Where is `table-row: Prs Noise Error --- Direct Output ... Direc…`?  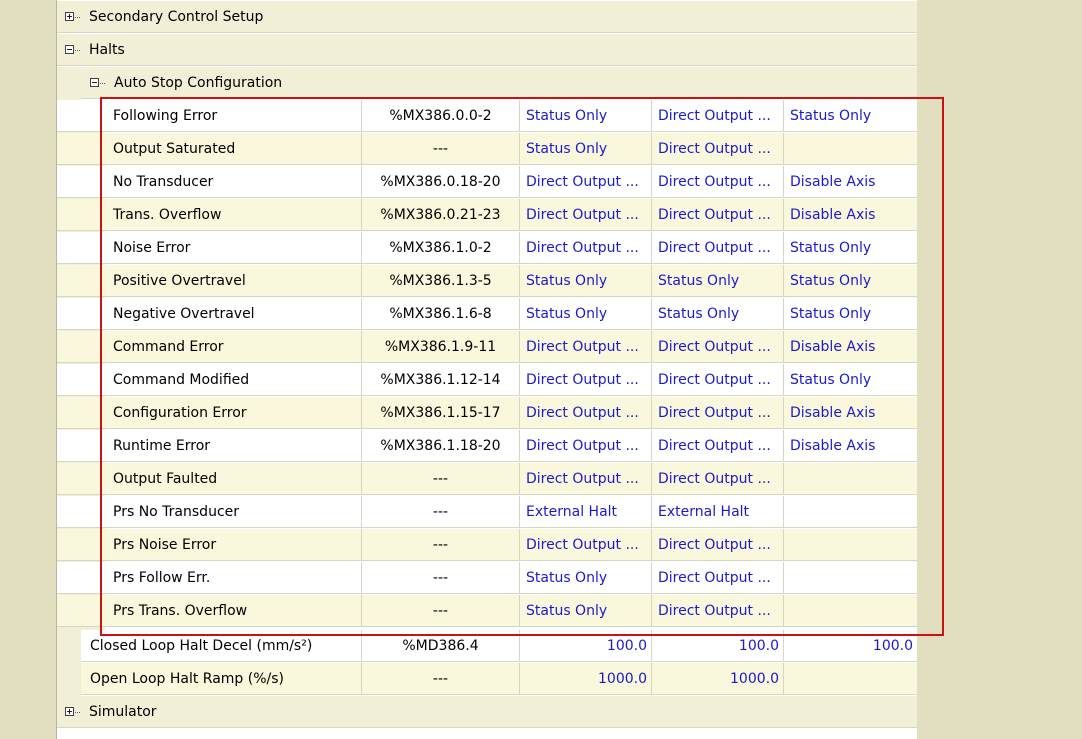 table-row: Prs Noise Error --- Direct Output ... Direc… is located at coordinates (487, 545).